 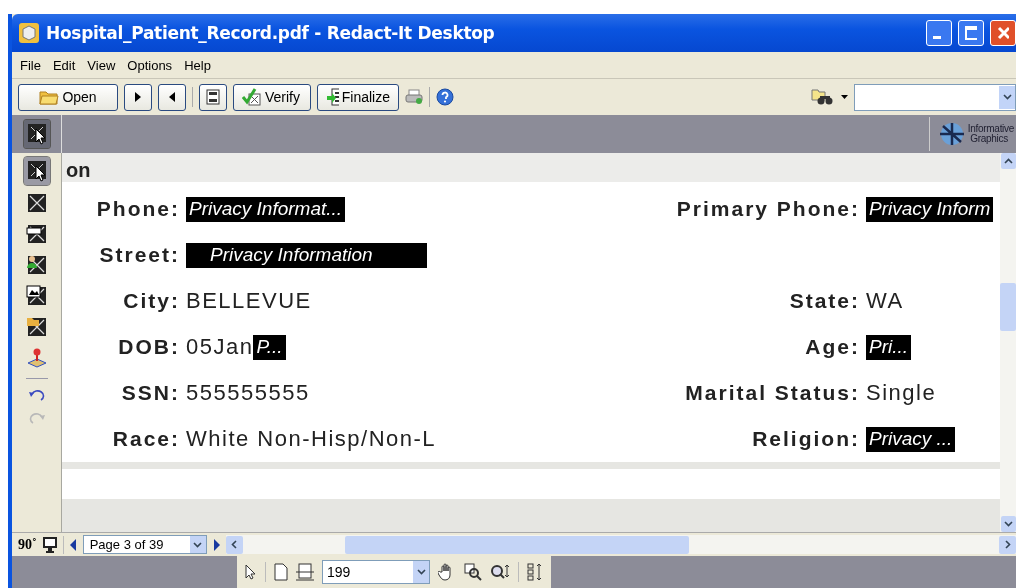 What do you see at coordinates (36, 265) in the screenshot?
I see `person-cross-icon` at bounding box center [36, 265].